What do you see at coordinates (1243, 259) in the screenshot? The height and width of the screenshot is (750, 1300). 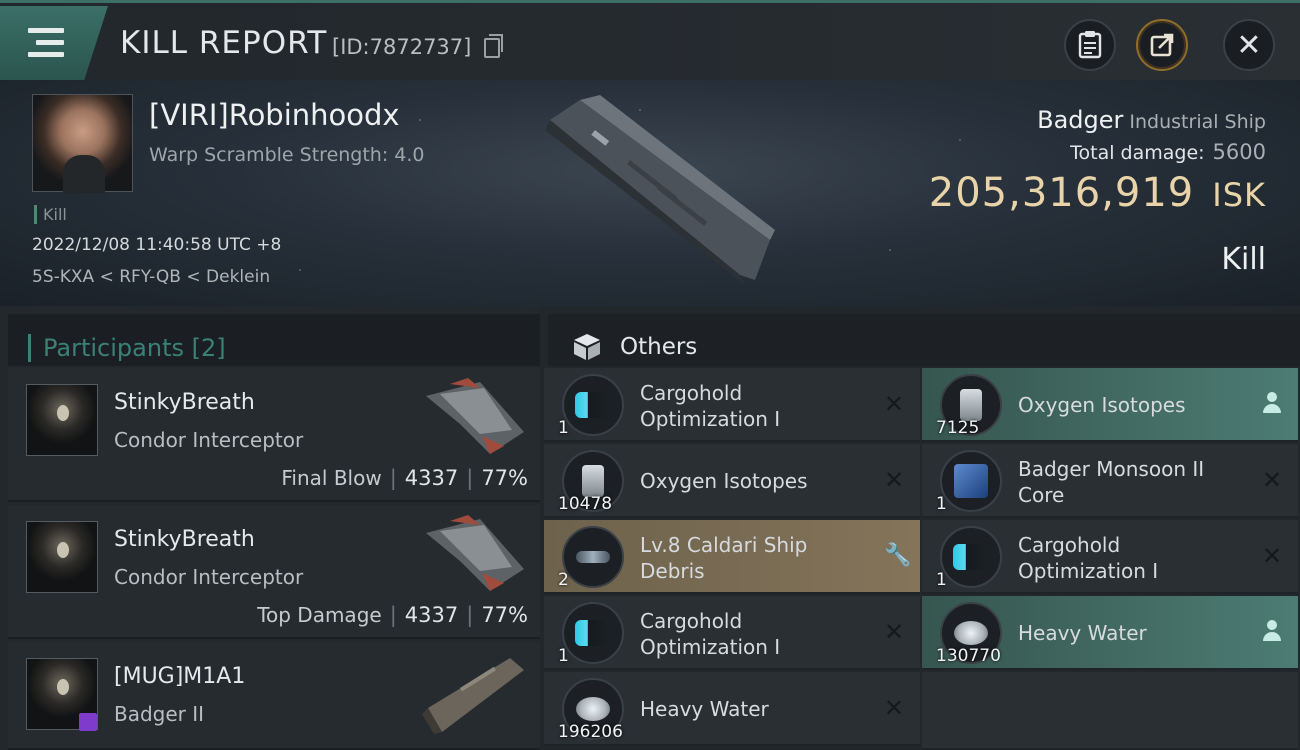 I see `result-label: Kill` at bounding box center [1243, 259].